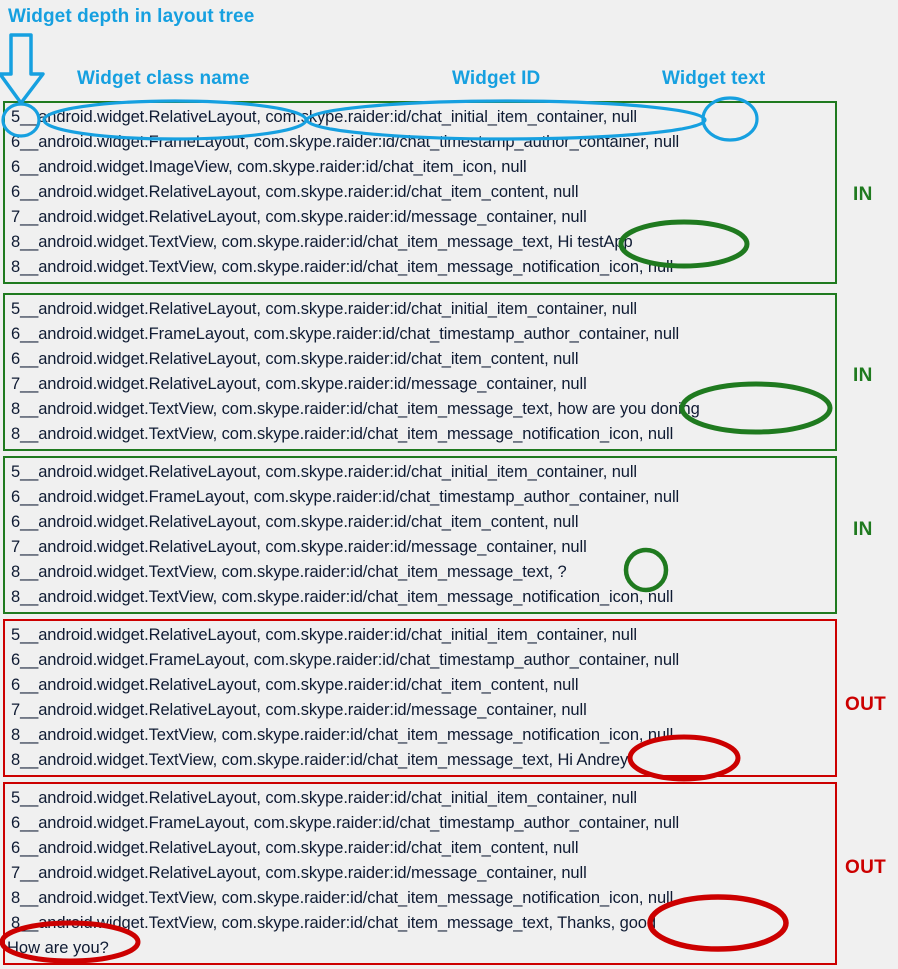  I want to click on verdict-label-in-1: IN, so click(863, 194).